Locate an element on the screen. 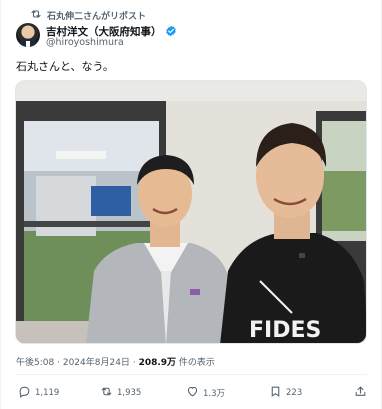 The height and width of the screenshot is (409, 382). heart-icon is located at coordinates (192, 393).